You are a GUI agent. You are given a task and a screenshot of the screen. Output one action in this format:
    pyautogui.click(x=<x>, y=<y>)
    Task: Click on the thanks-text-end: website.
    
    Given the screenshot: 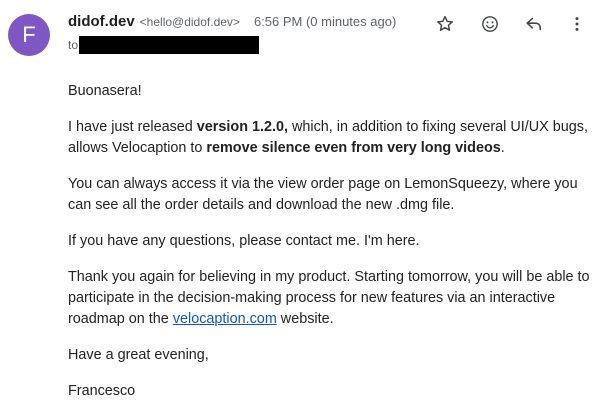 What is the action you would take?
    pyautogui.click(x=305, y=319)
    